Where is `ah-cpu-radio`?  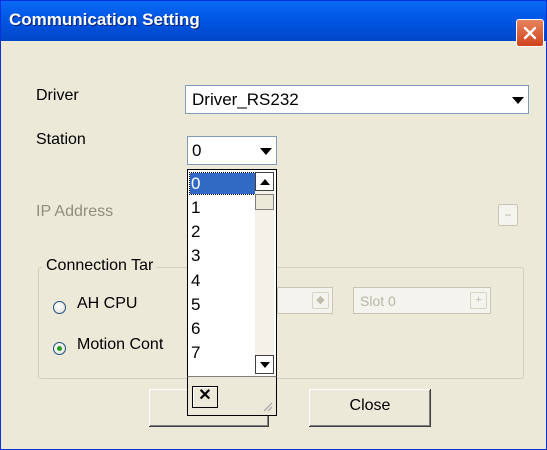 ah-cpu-radio is located at coordinates (59, 307).